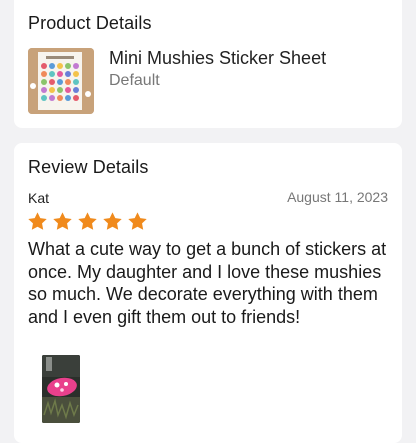 This screenshot has height=443, width=416. I want to click on star-rating, so click(87, 222).